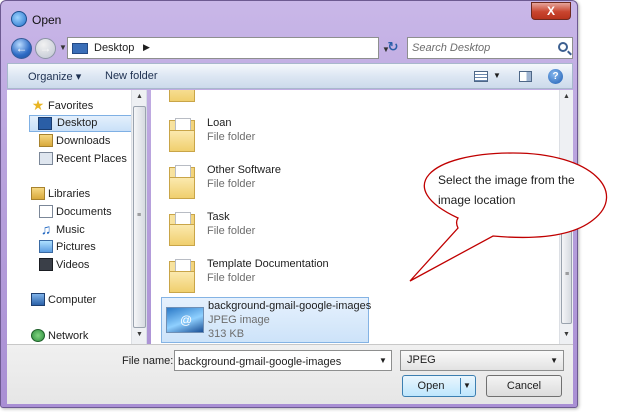 Image resolution: width=617 pixels, height=412 pixels. Describe the element at coordinates (283, 360) in the screenshot. I see `file-name-input` at that location.